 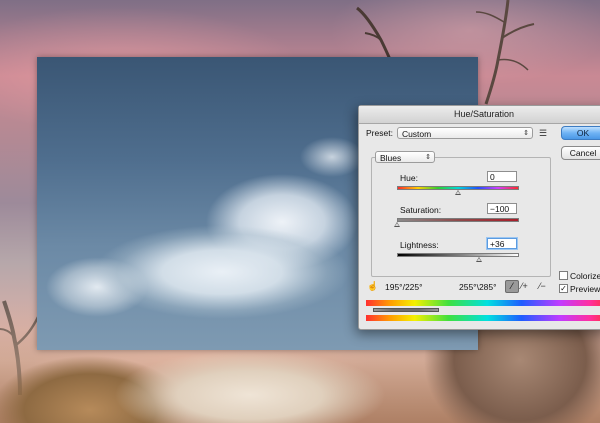 I want to click on hand-adjust-icon: ☝, so click(x=372, y=286).